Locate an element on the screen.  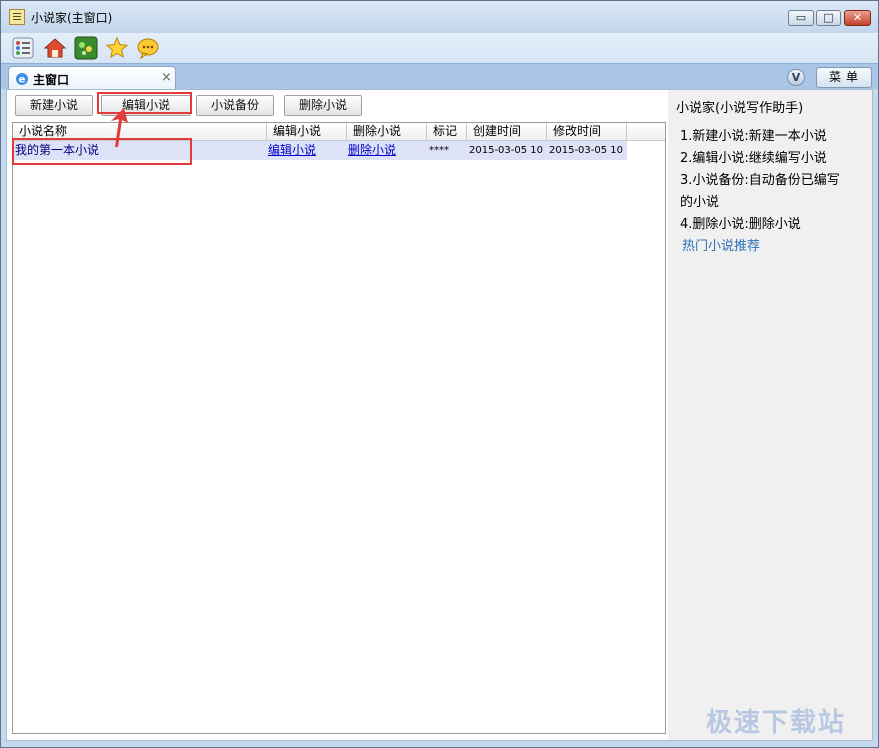
col-header-mark: 标记 is located at coordinates (447, 132).